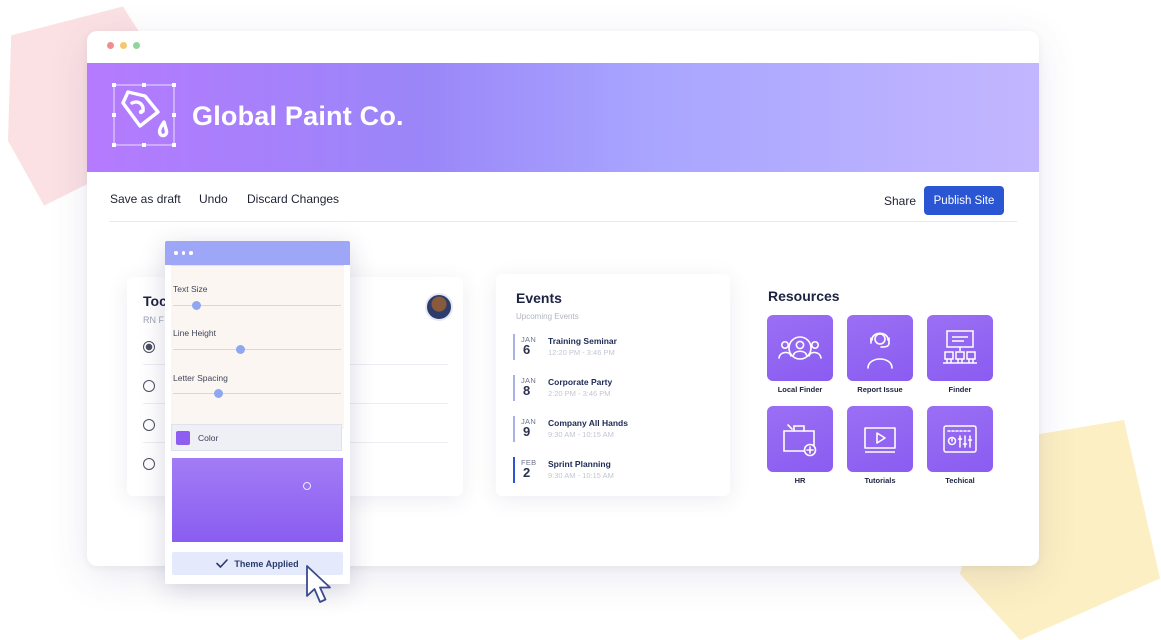 This screenshot has width=1161, height=640. Describe the element at coordinates (880, 389) in the screenshot. I see `resource-label: Report Issue` at that location.